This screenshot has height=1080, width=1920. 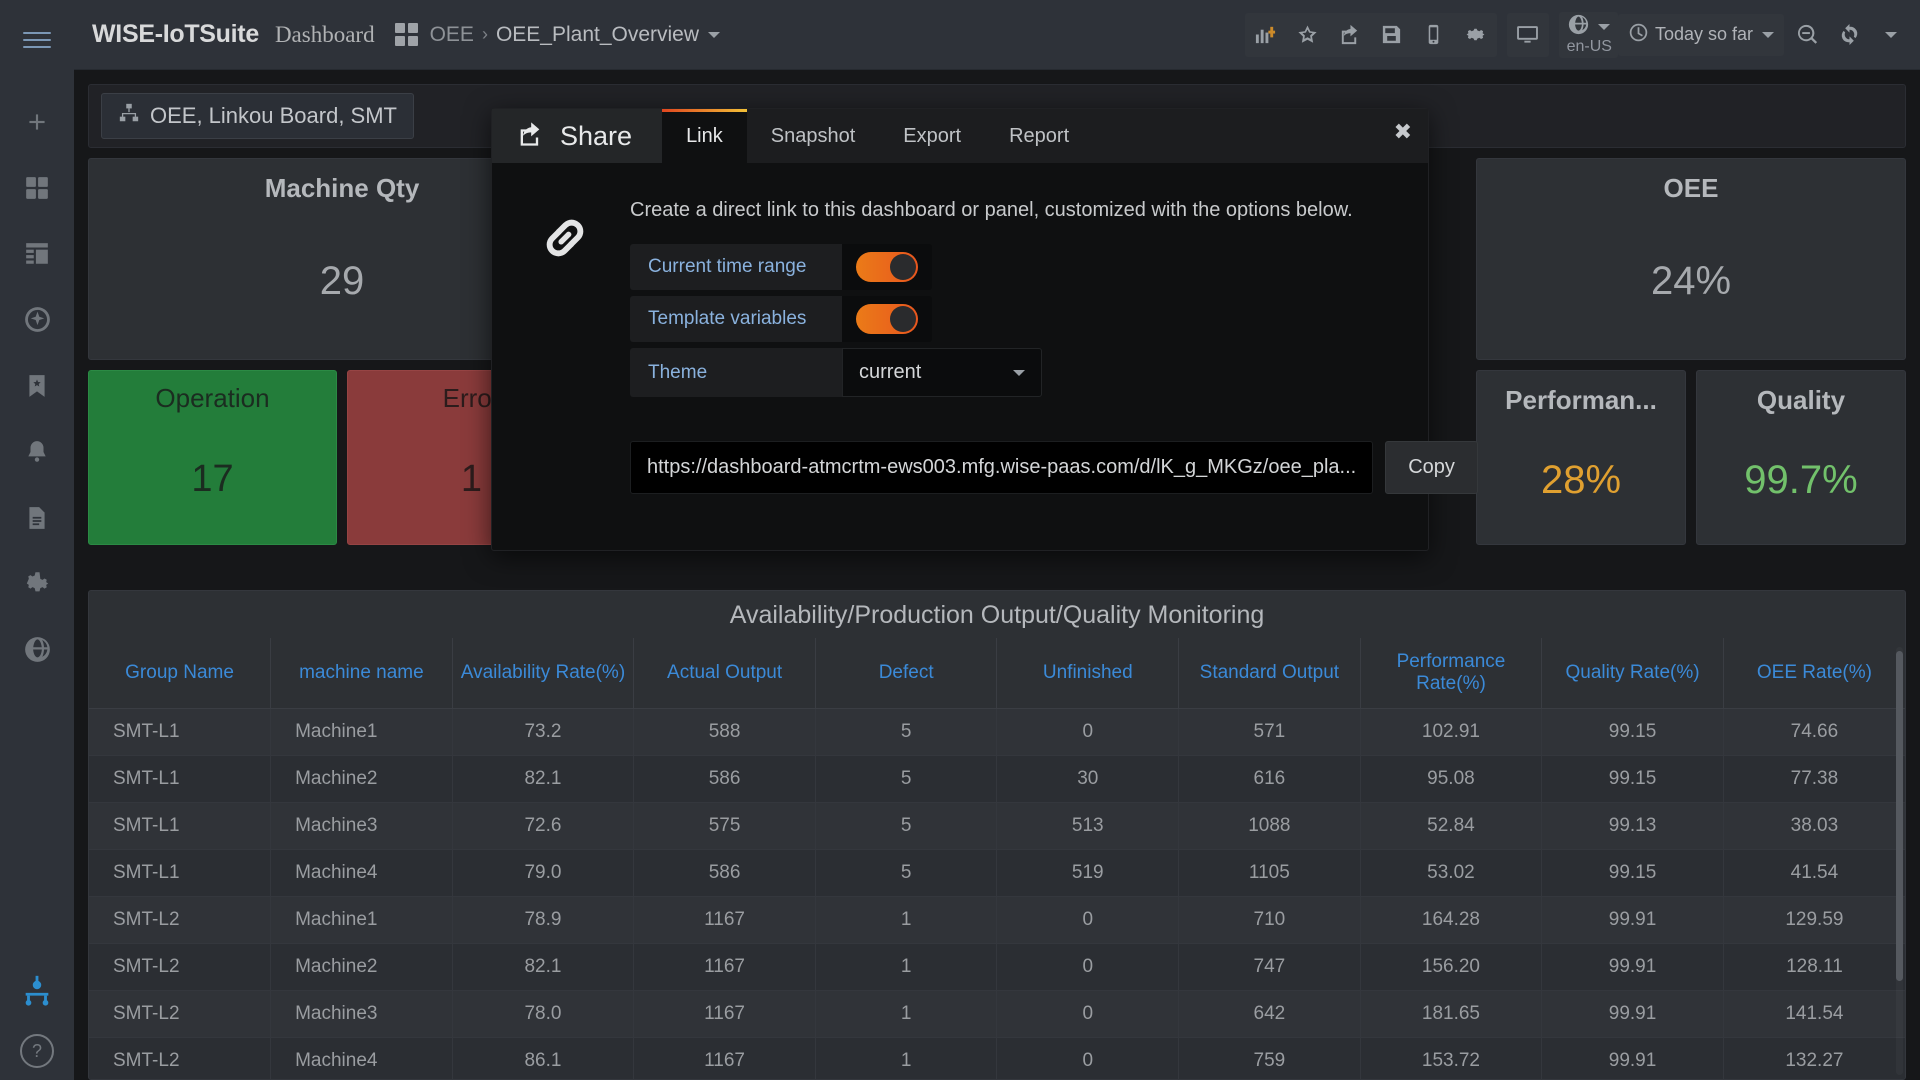 I want to click on template-variables-toggle, so click(x=887, y=319).